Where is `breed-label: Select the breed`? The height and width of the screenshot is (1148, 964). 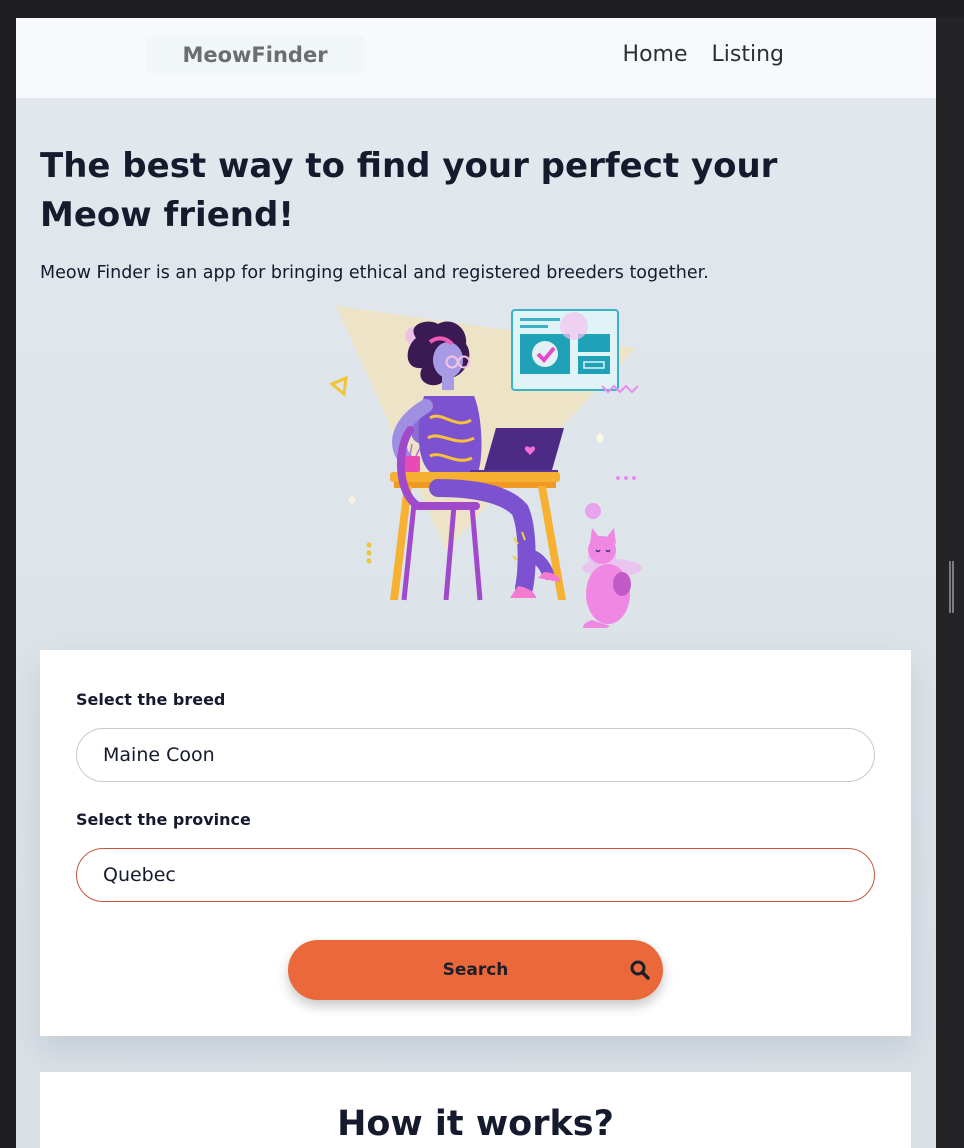 breed-label: Select the breed is located at coordinates (151, 699).